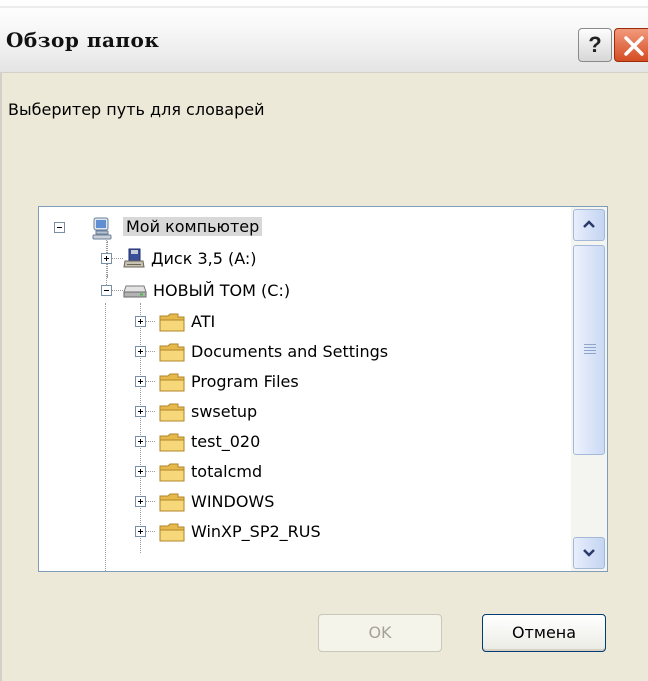 The width and height of the screenshot is (648, 681). What do you see at coordinates (227, 471) in the screenshot?
I see `tree-item-label: totalcmd` at bounding box center [227, 471].